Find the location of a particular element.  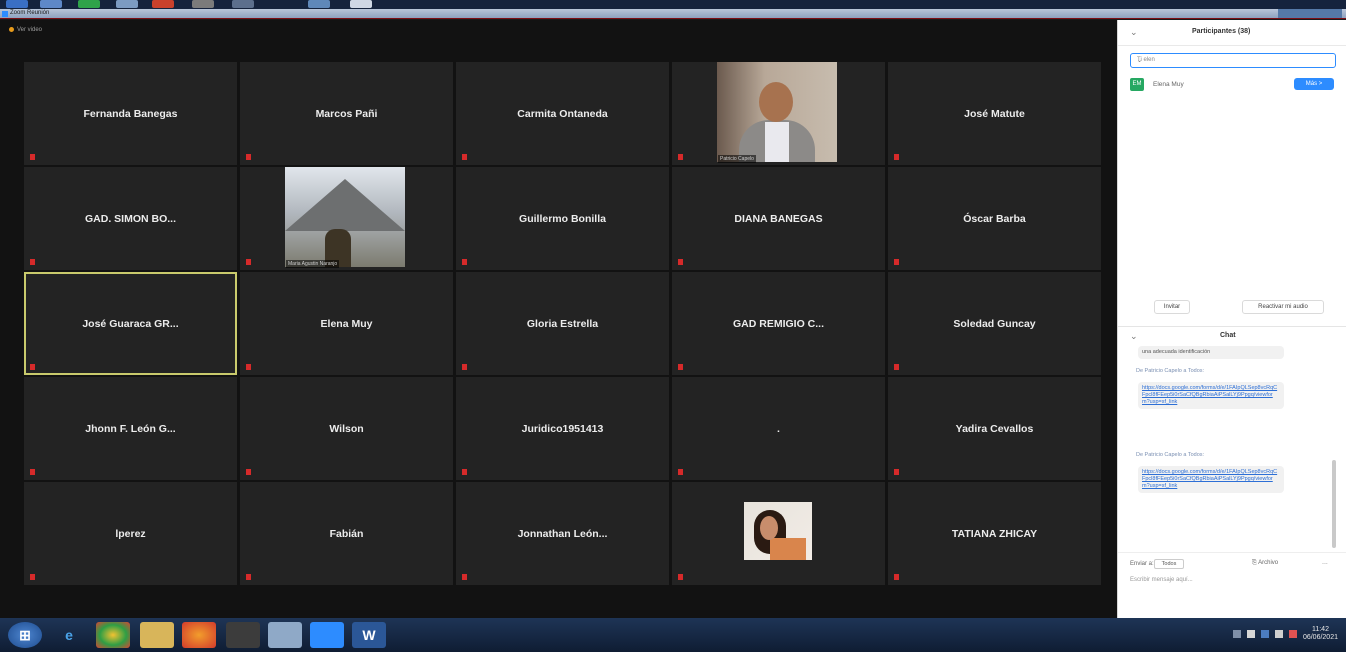

file-label: Archivo is located at coordinates (1268, 563).